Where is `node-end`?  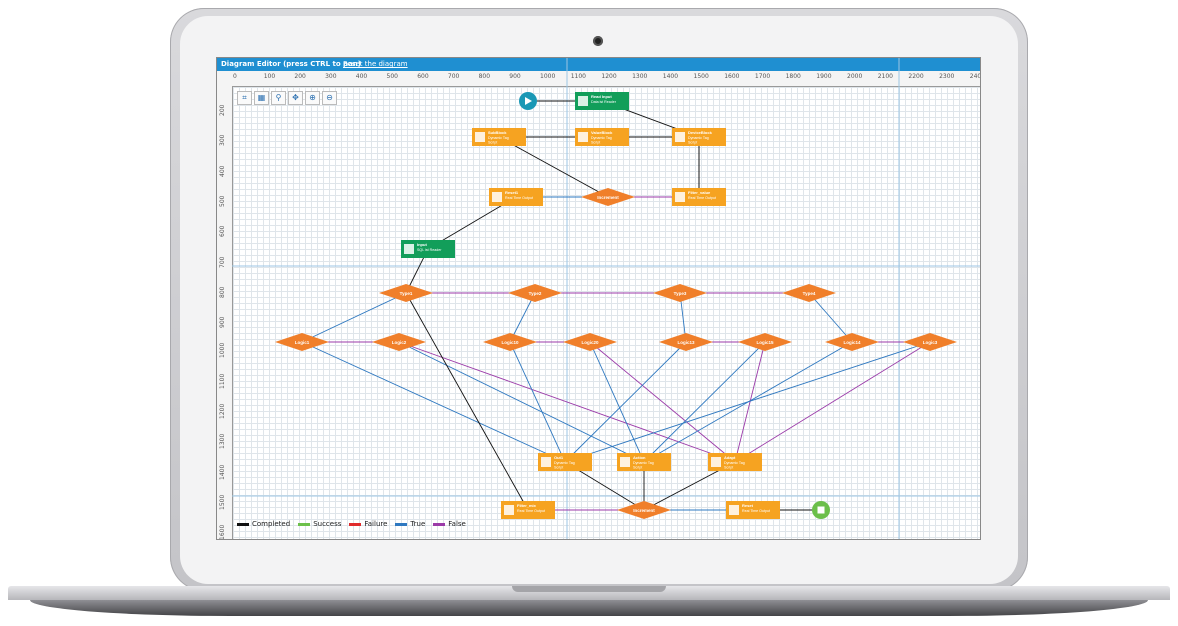 node-end is located at coordinates (821, 510).